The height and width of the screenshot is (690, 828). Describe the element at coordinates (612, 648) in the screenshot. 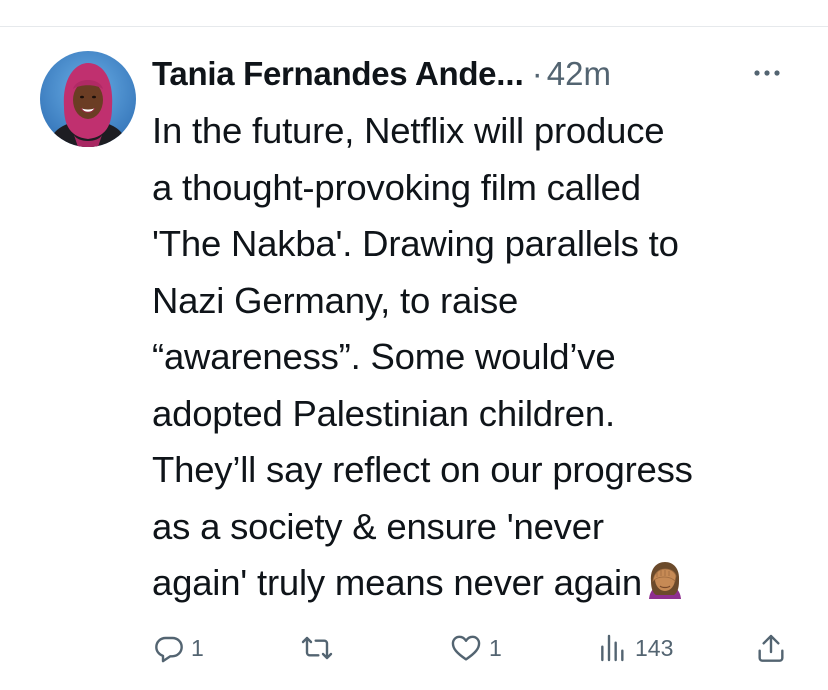

I see `views-icon` at that location.